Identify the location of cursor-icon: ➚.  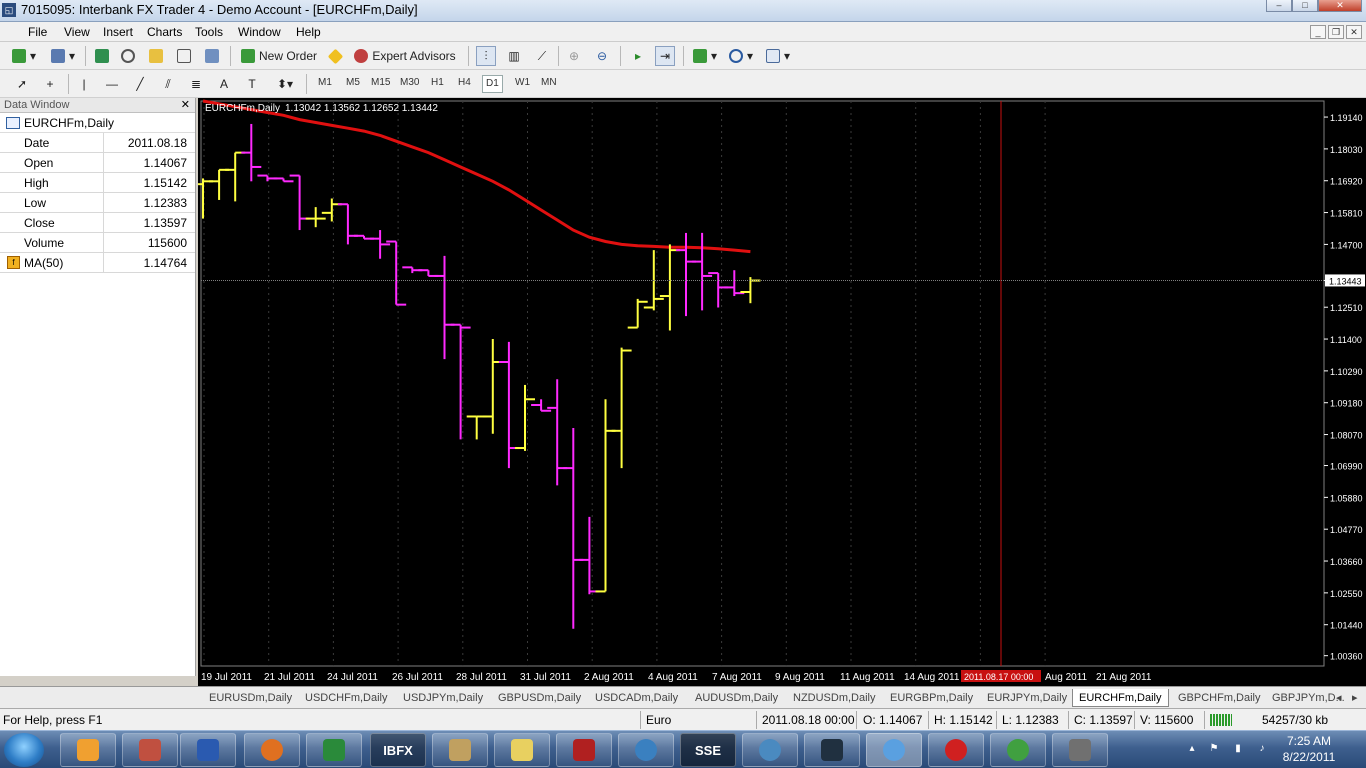
(22, 84).